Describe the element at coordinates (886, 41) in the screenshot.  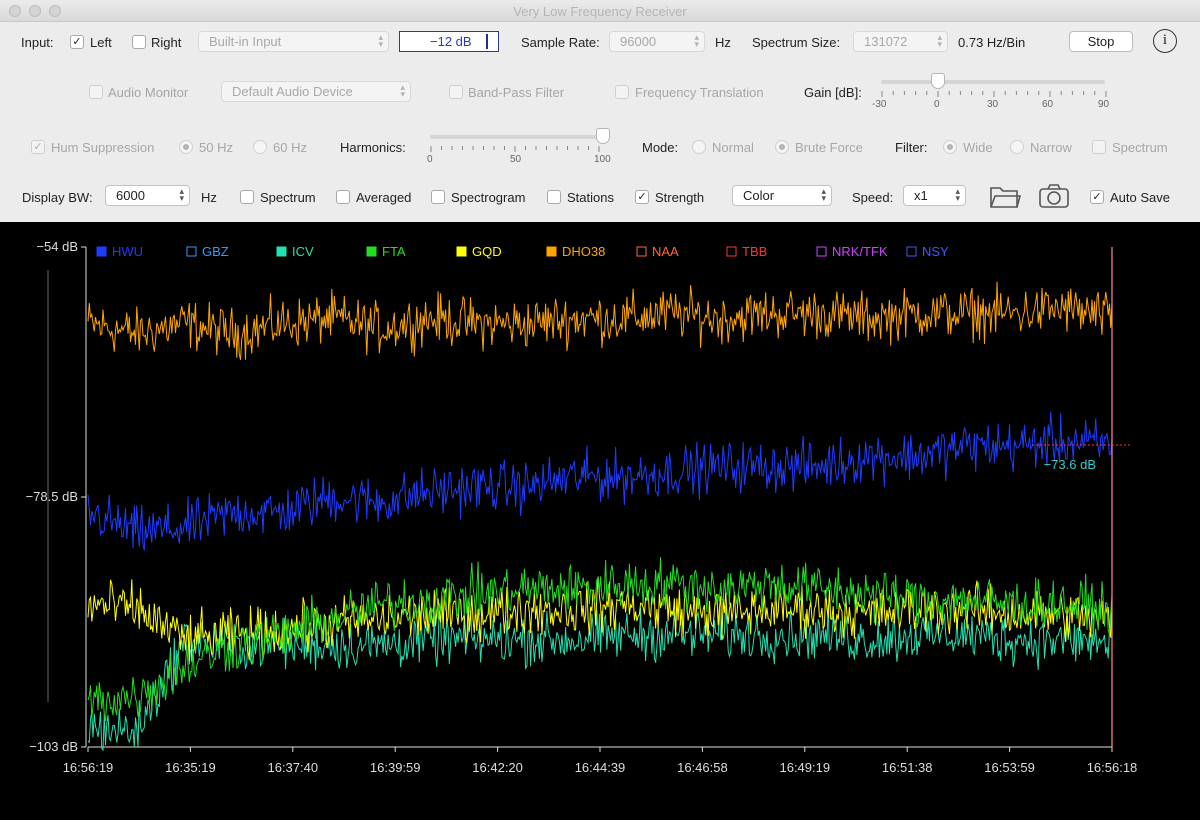
I see `spectrum-size-value: 131072` at that location.